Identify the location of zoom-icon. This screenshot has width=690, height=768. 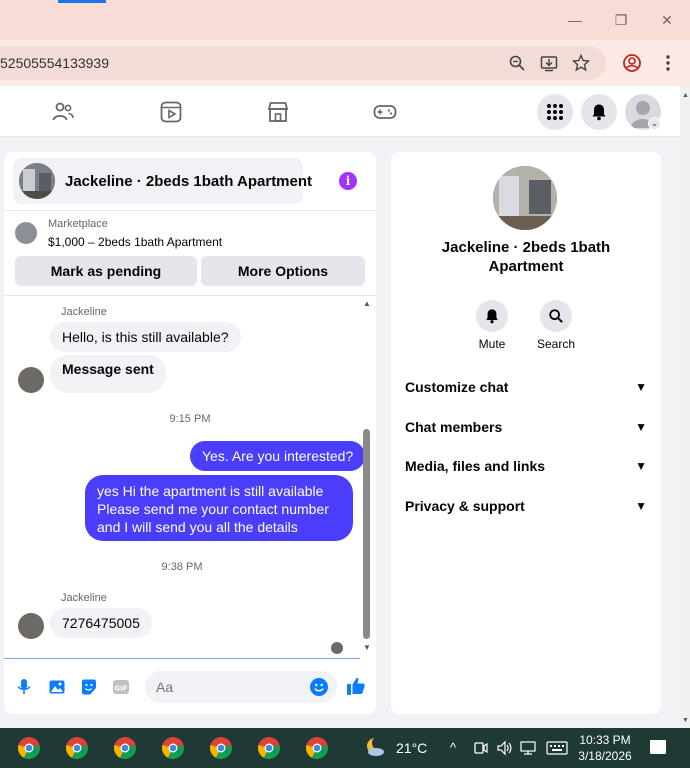
(517, 63).